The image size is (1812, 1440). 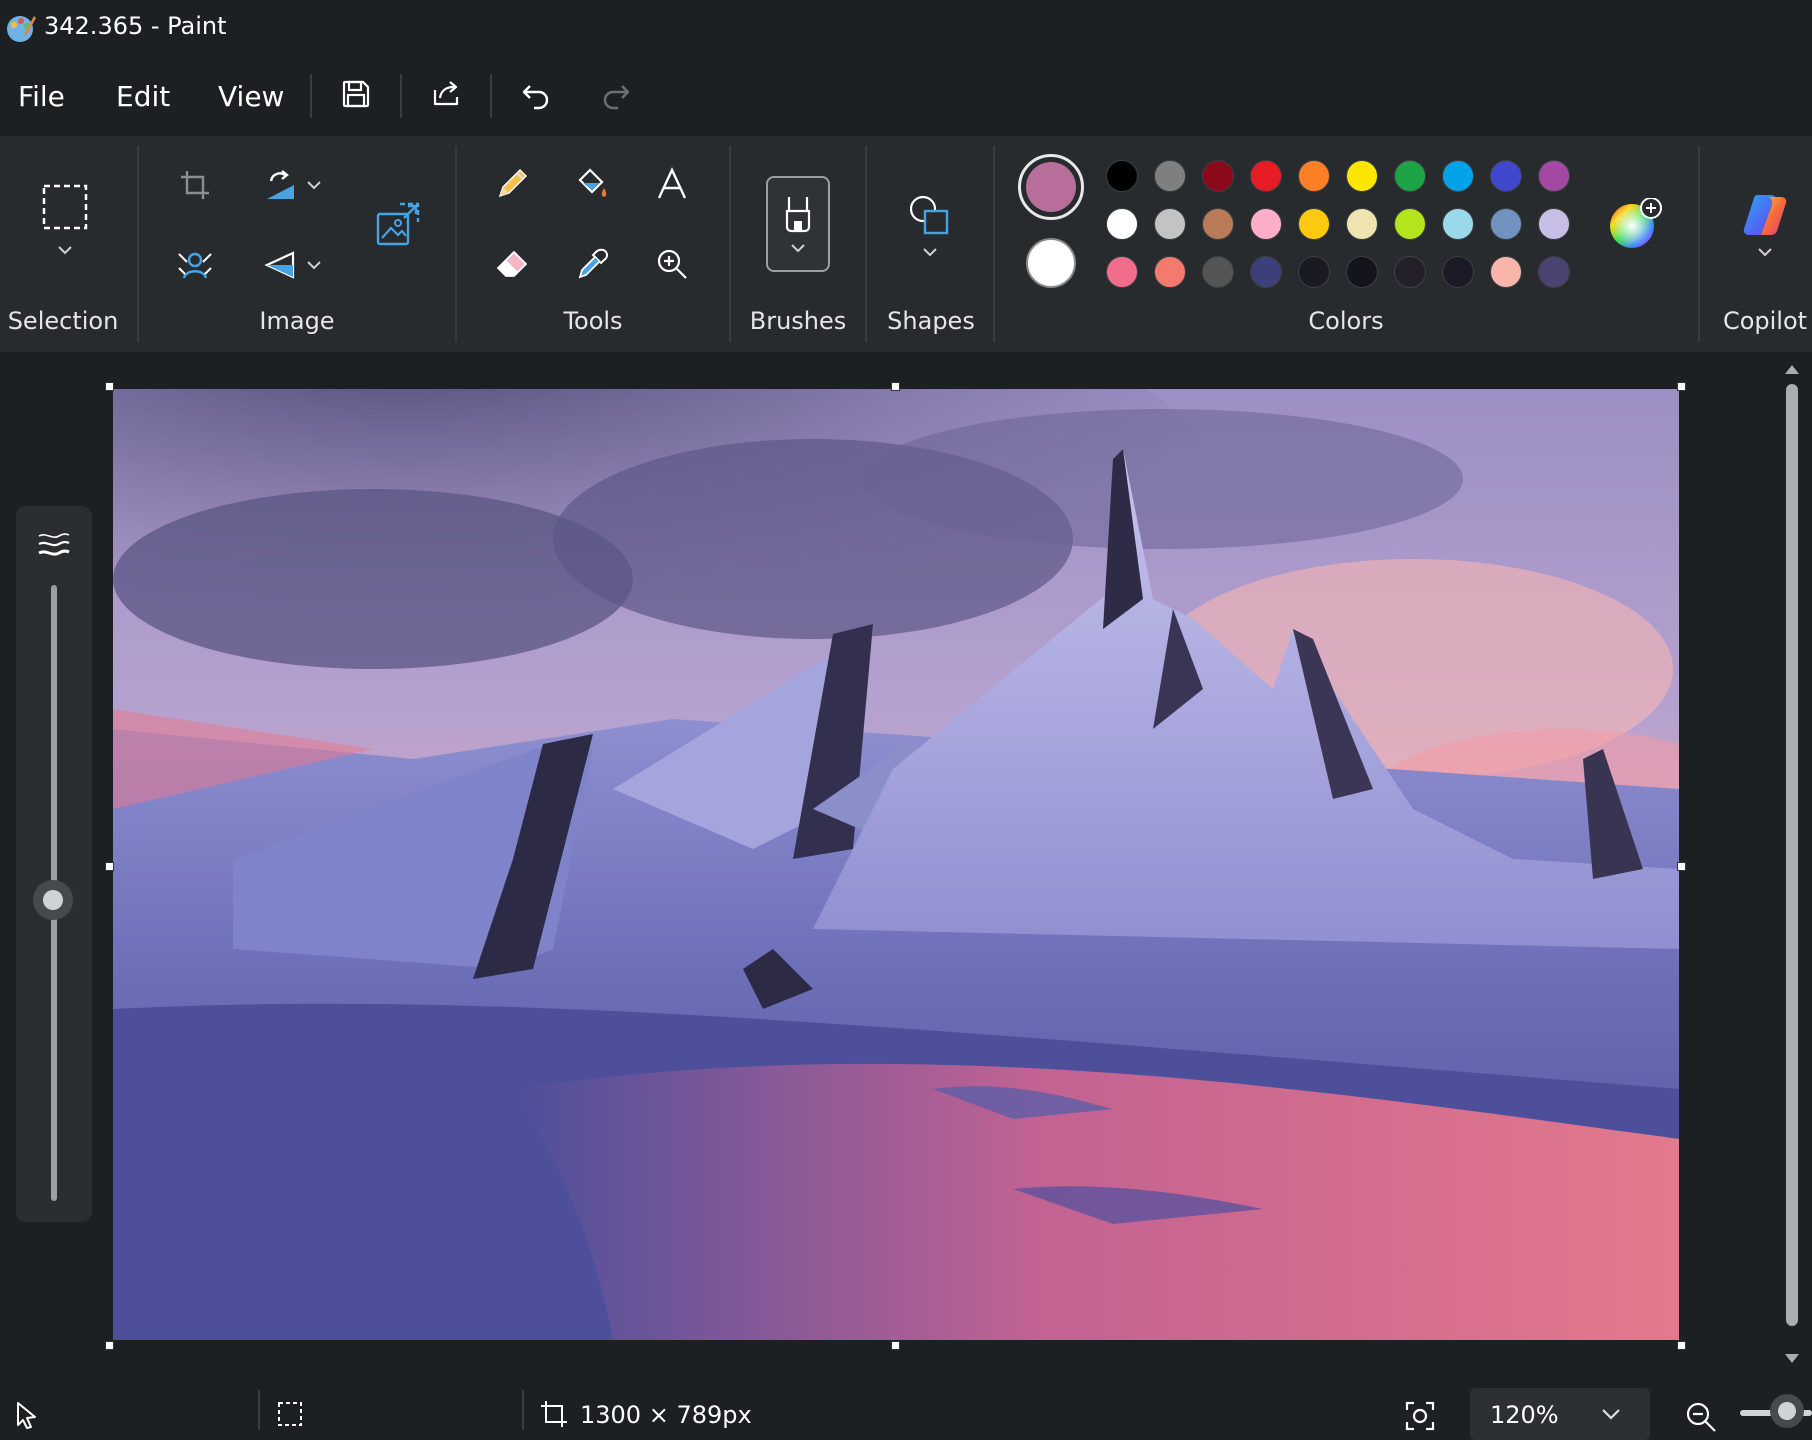 What do you see at coordinates (1701, 1417) in the screenshot?
I see `zoom-out-button` at bounding box center [1701, 1417].